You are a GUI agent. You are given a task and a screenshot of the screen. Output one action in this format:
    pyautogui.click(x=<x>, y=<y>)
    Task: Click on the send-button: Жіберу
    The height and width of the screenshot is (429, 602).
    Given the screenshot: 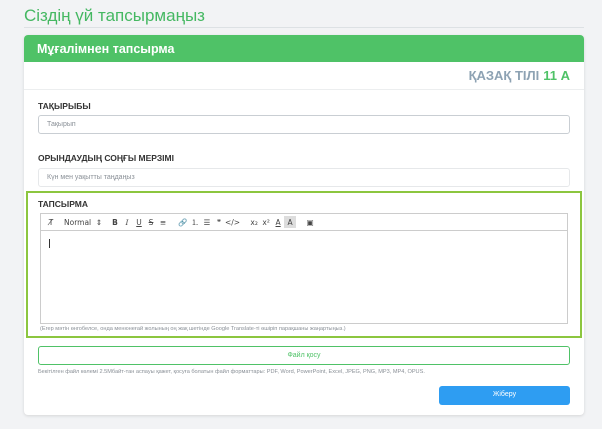 What is the action you would take?
    pyautogui.click(x=504, y=395)
    